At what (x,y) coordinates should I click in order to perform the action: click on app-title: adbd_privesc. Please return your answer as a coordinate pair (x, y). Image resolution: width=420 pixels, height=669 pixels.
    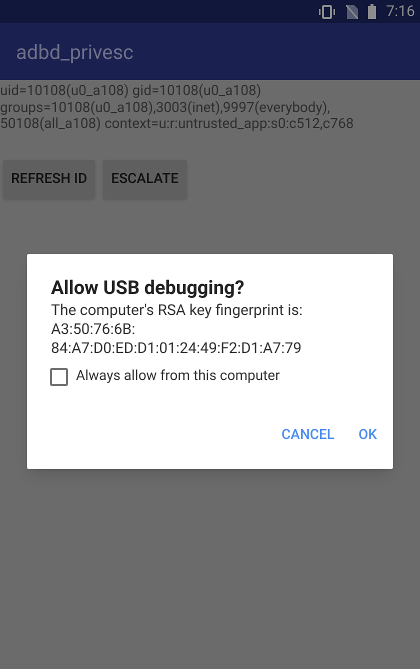
    Looking at the image, I should click on (75, 52).